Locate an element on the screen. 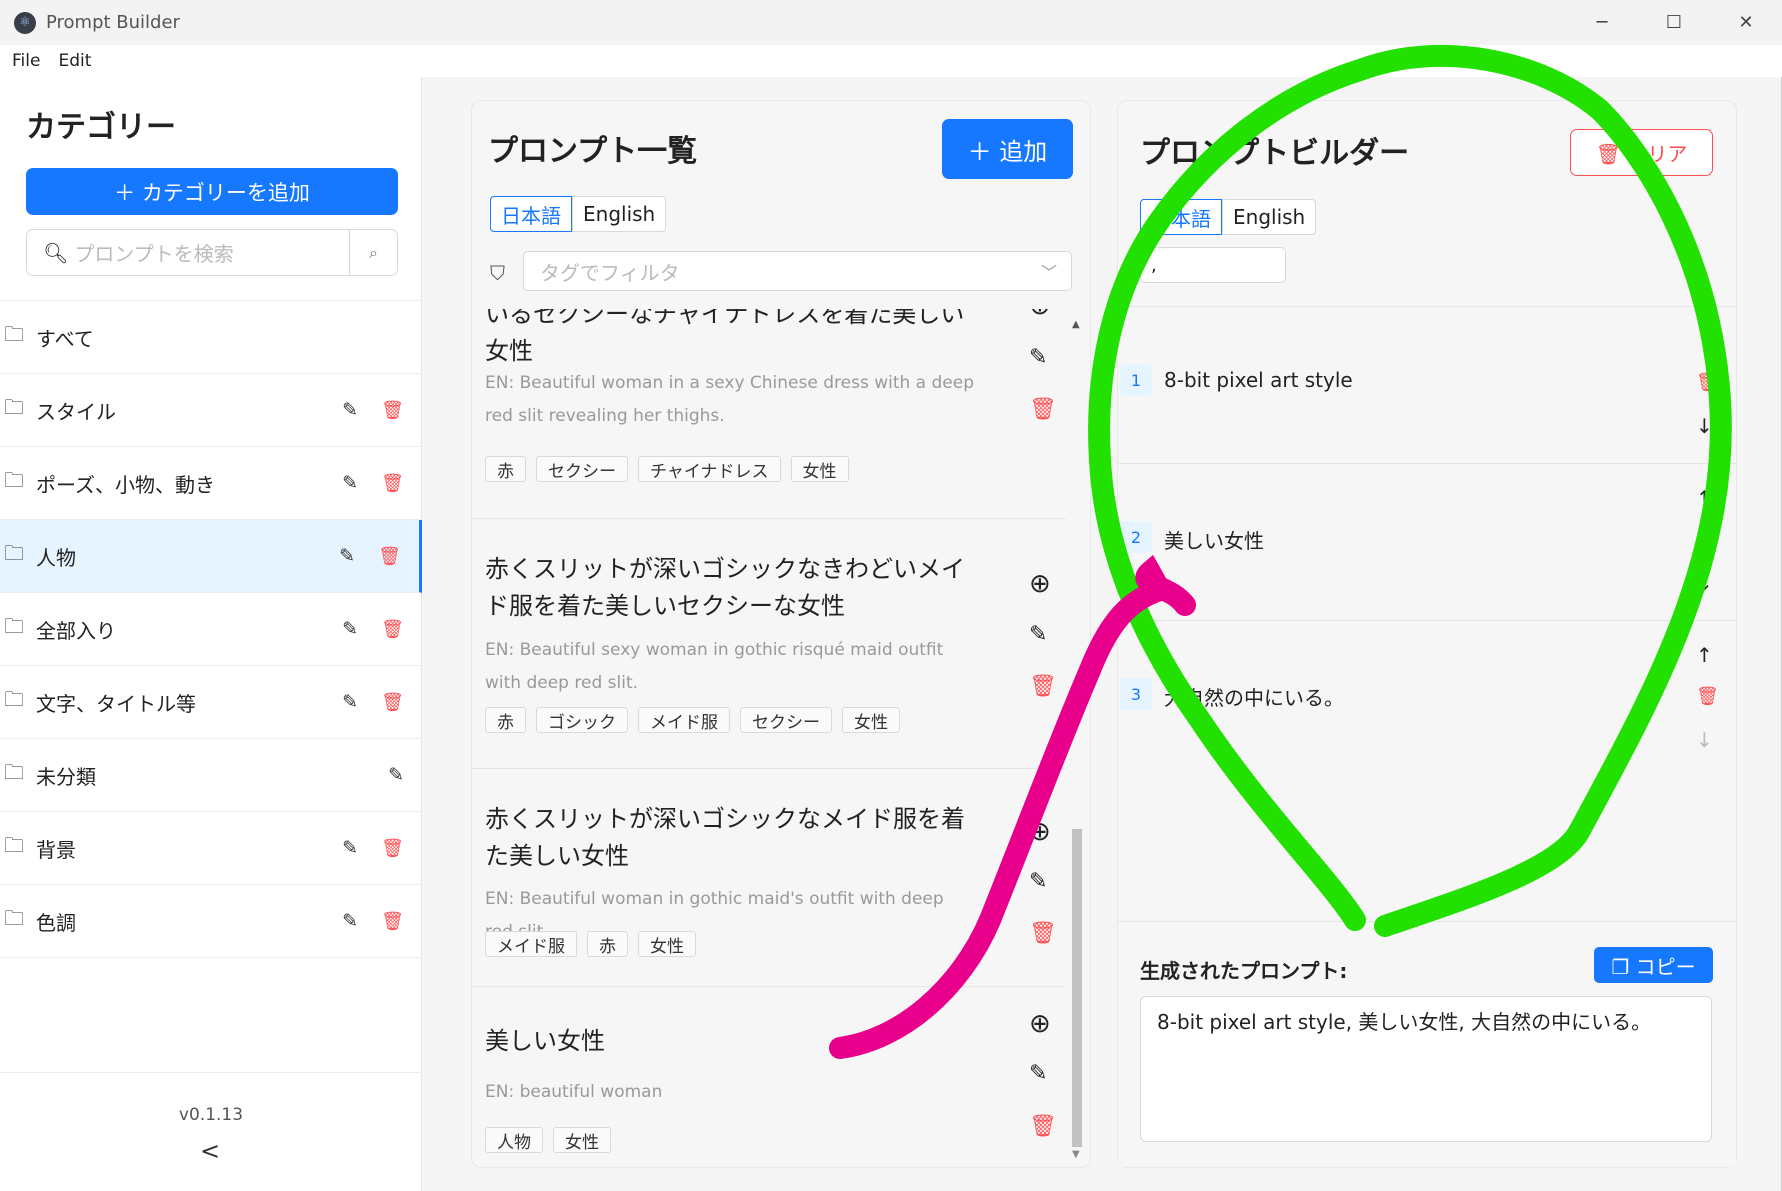 The image size is (1782, 1191). add-category-button: ＋ カテゴリーを追加 is located at coordinates (212, 191).